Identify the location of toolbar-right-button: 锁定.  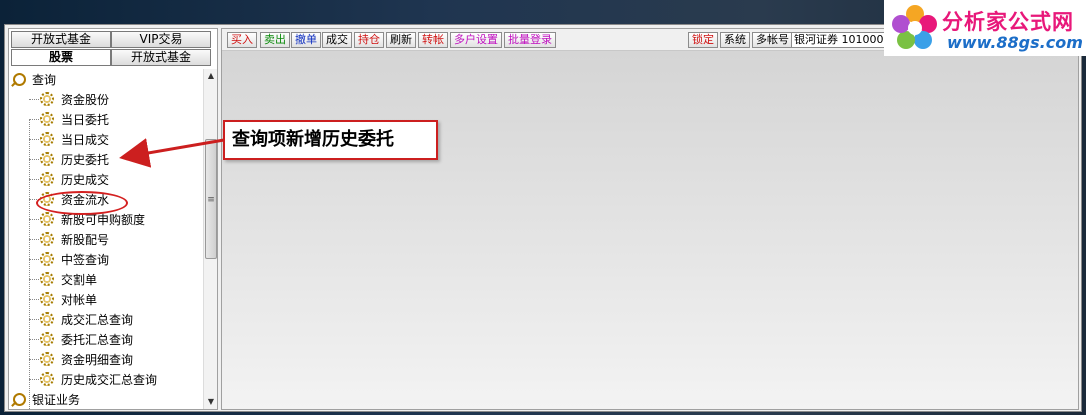
(703, 40).